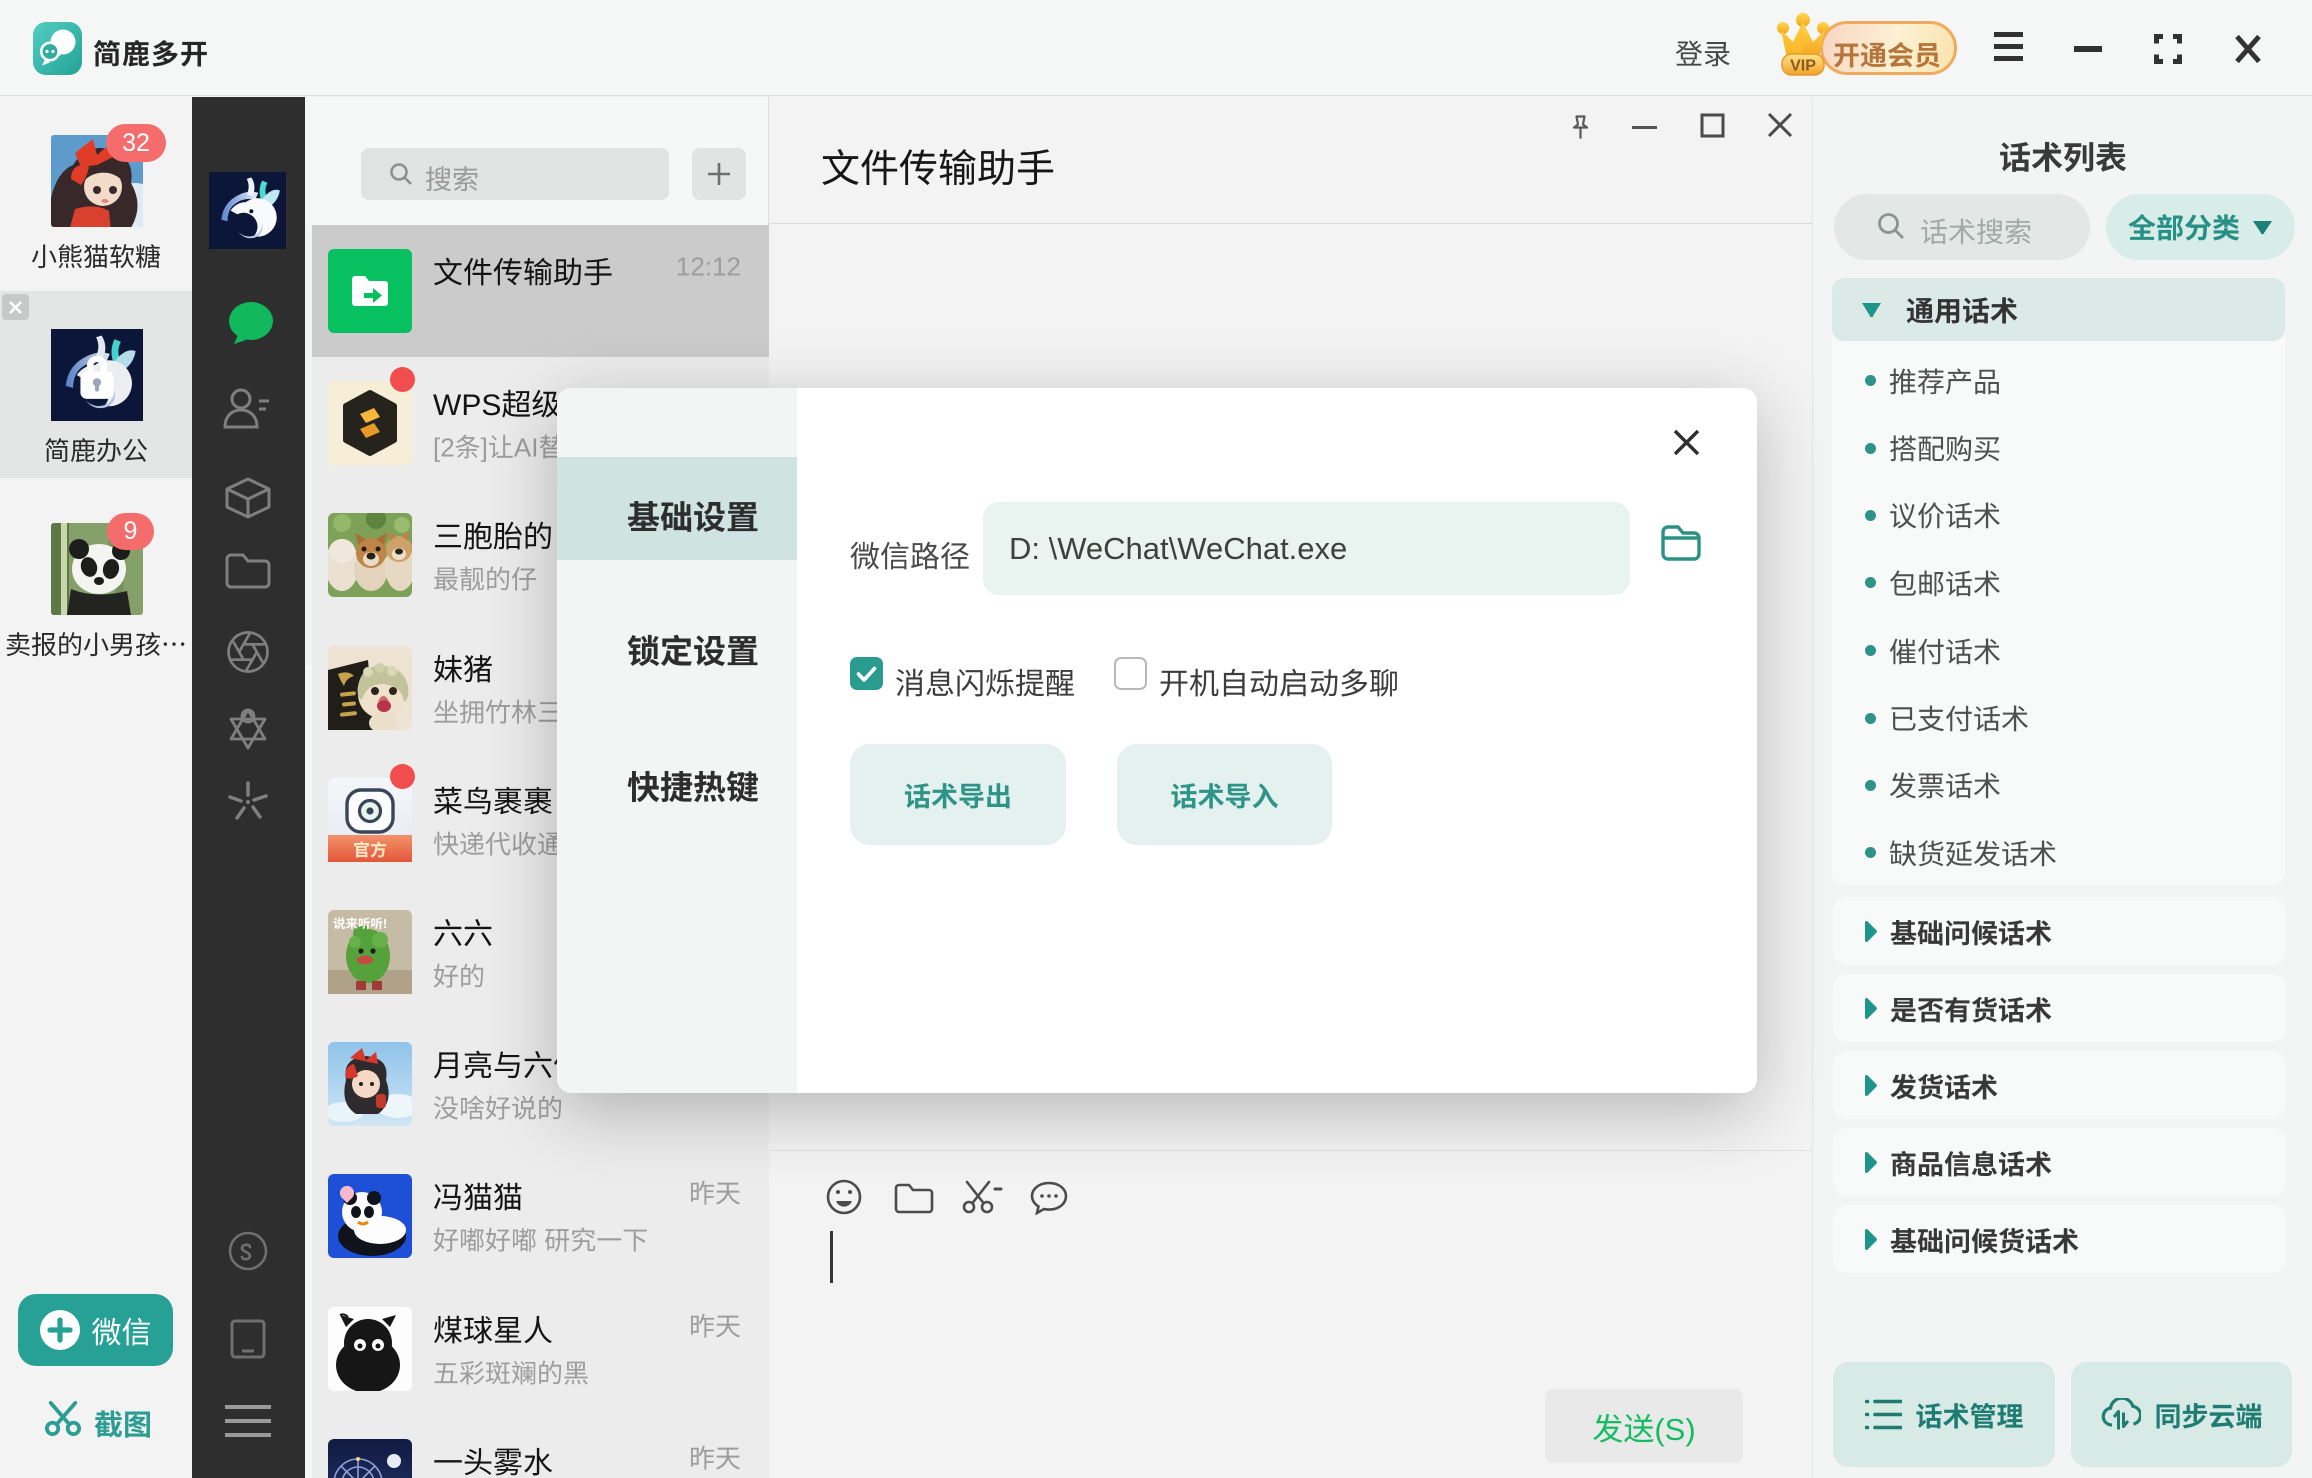  What do you see at coordinates (370, 850) in the screenshot?
I see `svg-text: 官方` at bounding box center [370, 850].